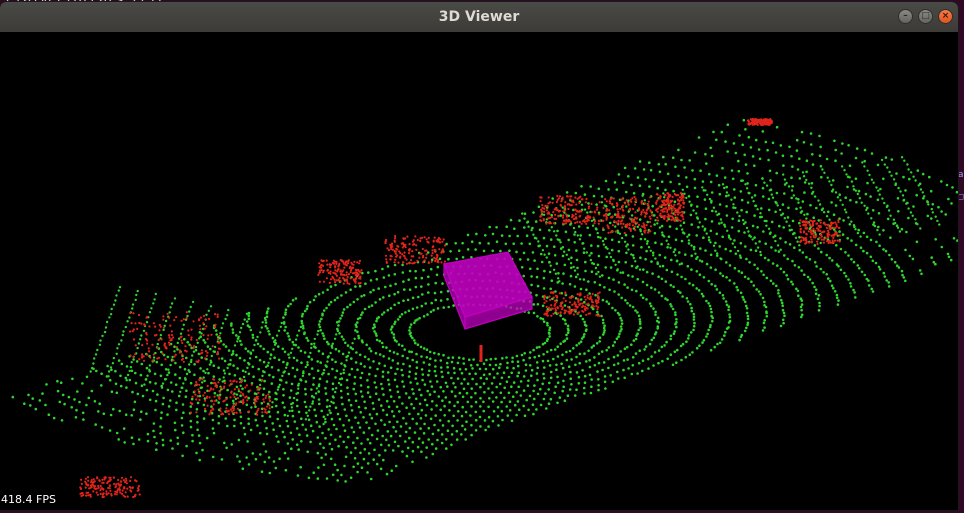  What do you see at coordinates (961, 175) in the screenshot?
I see `background-edge-glyph: a` at bounding box center [961, 175].